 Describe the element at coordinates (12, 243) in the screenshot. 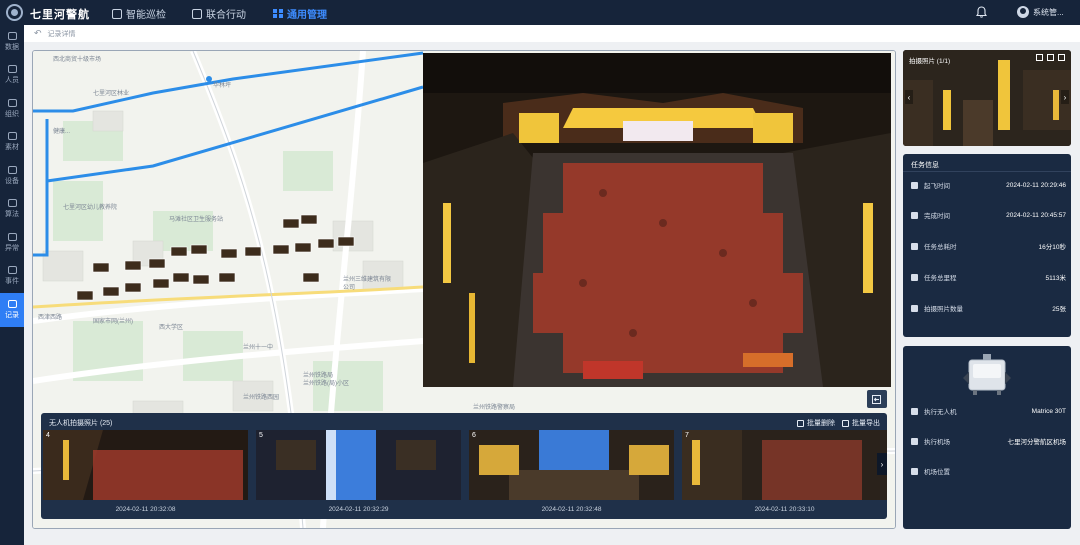

I see `sidebar-item-exception: 异常` at that location.